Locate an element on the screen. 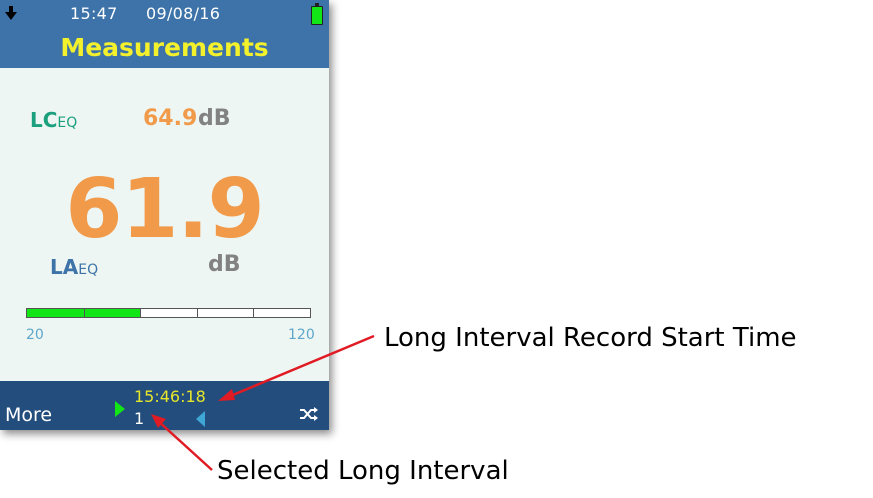 The width and height of the screenshot is (873, 498). status-time: 15:47 is located at coordinates (94, 13).